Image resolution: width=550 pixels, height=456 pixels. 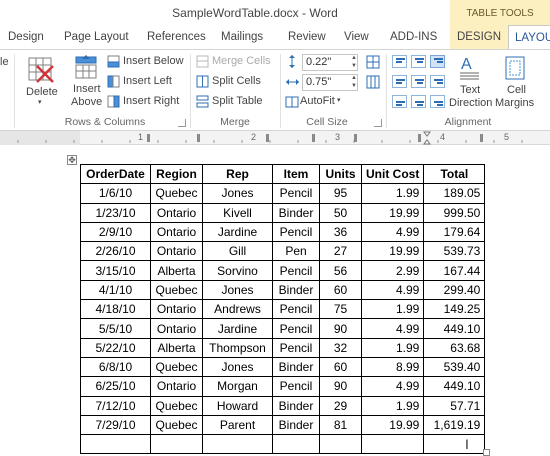 I want to click on cell-margins-label-2: Margins, so click(x=514, y=103).